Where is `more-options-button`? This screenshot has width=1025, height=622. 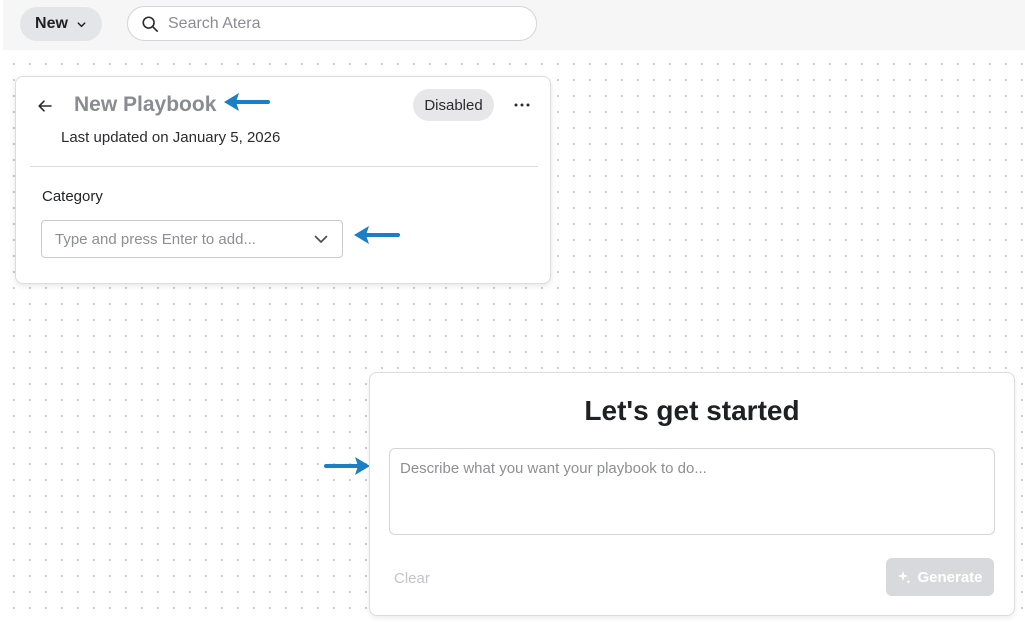
more-options-button is located at coordinates (522, 105).